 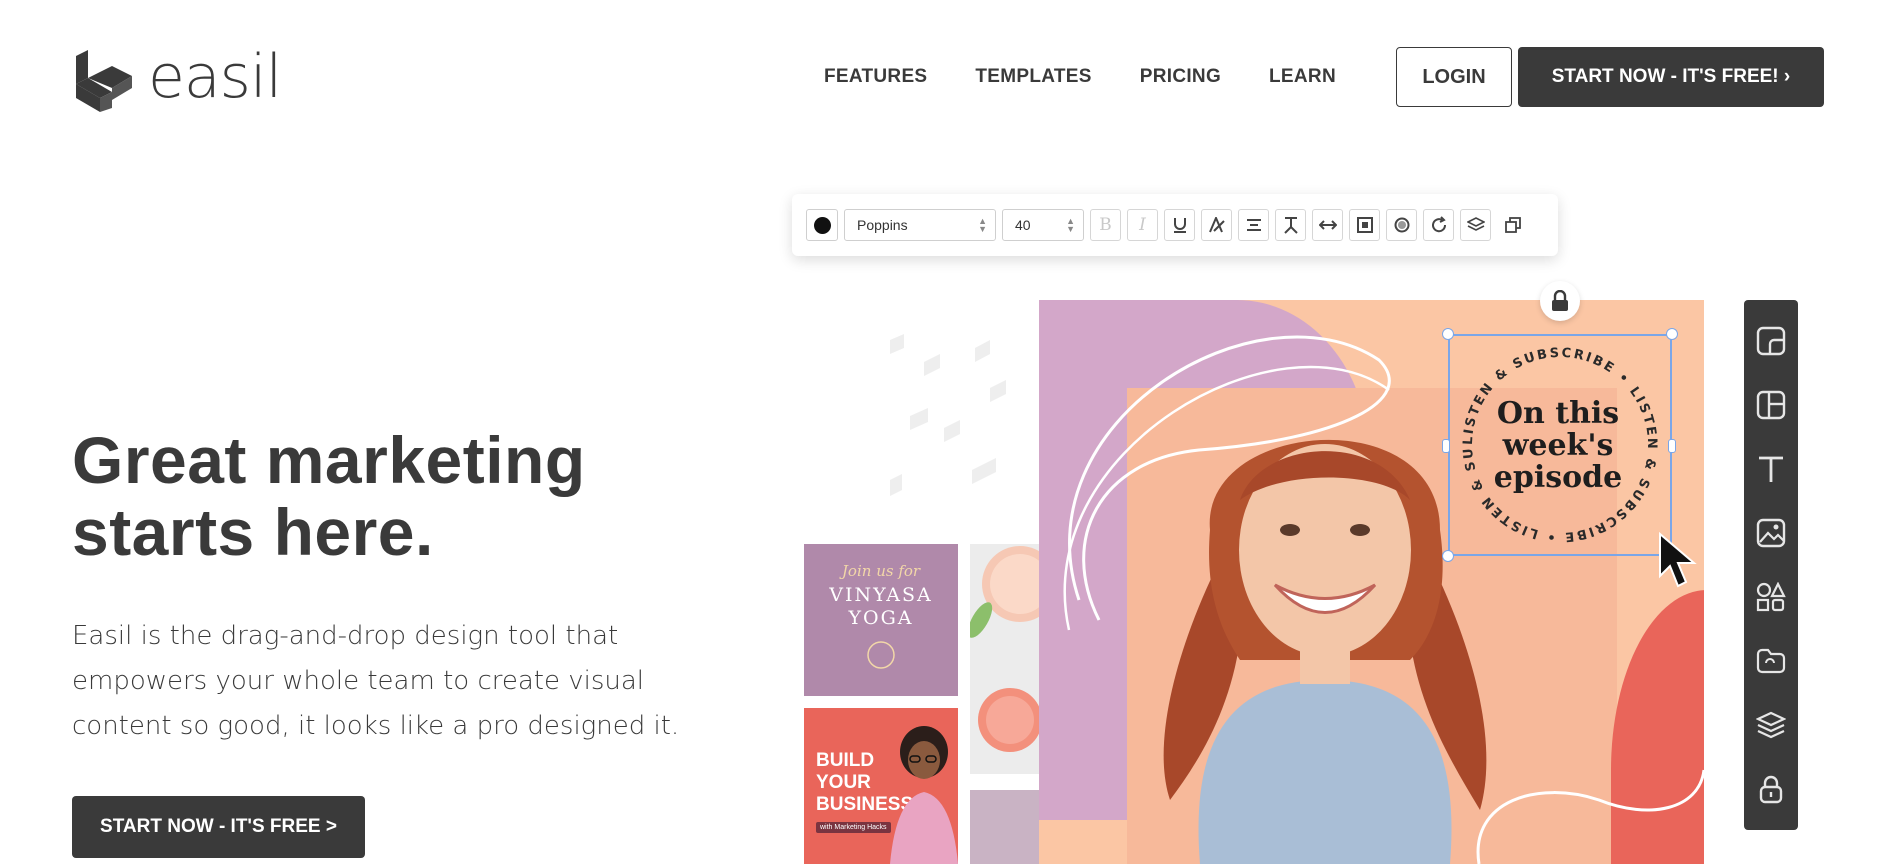 What do you see at coordinates (1179, 225) in the screenshot?
I see `underline-icon` at bounding box center [1179, 225].